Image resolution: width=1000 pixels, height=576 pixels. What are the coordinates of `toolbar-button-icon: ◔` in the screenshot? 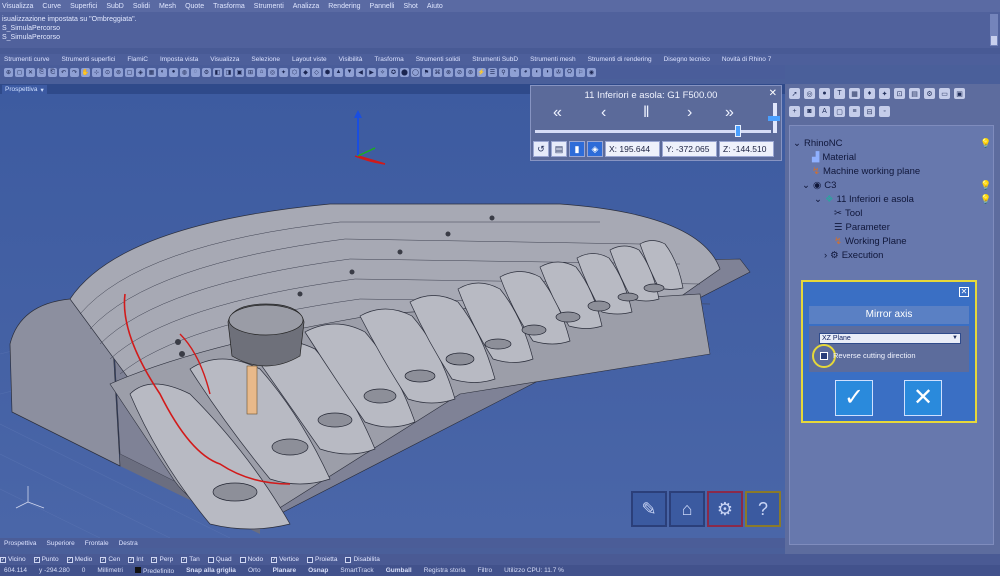 It's located at (514, 72).